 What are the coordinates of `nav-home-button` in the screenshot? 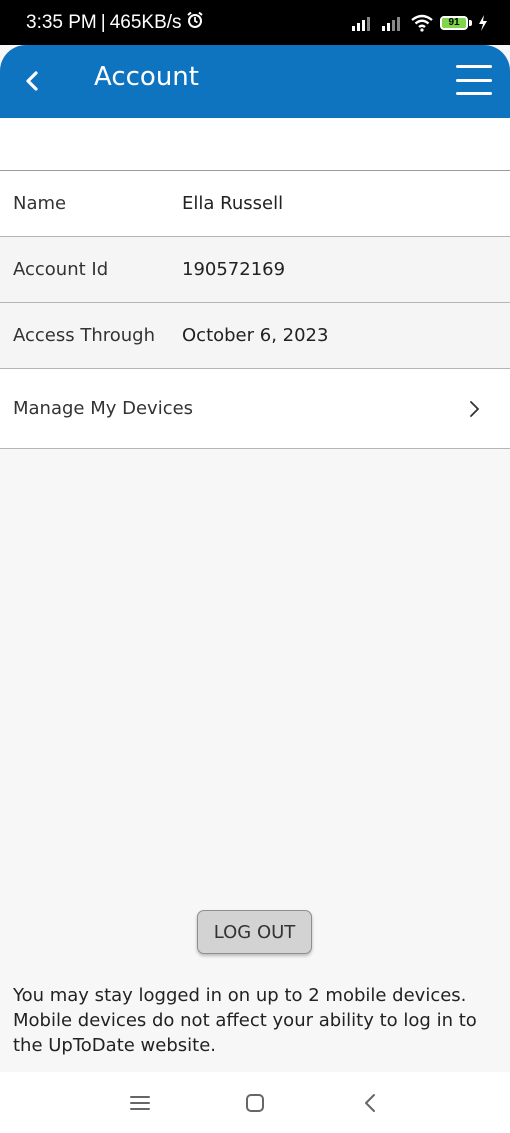 It's located at (255, 1103).